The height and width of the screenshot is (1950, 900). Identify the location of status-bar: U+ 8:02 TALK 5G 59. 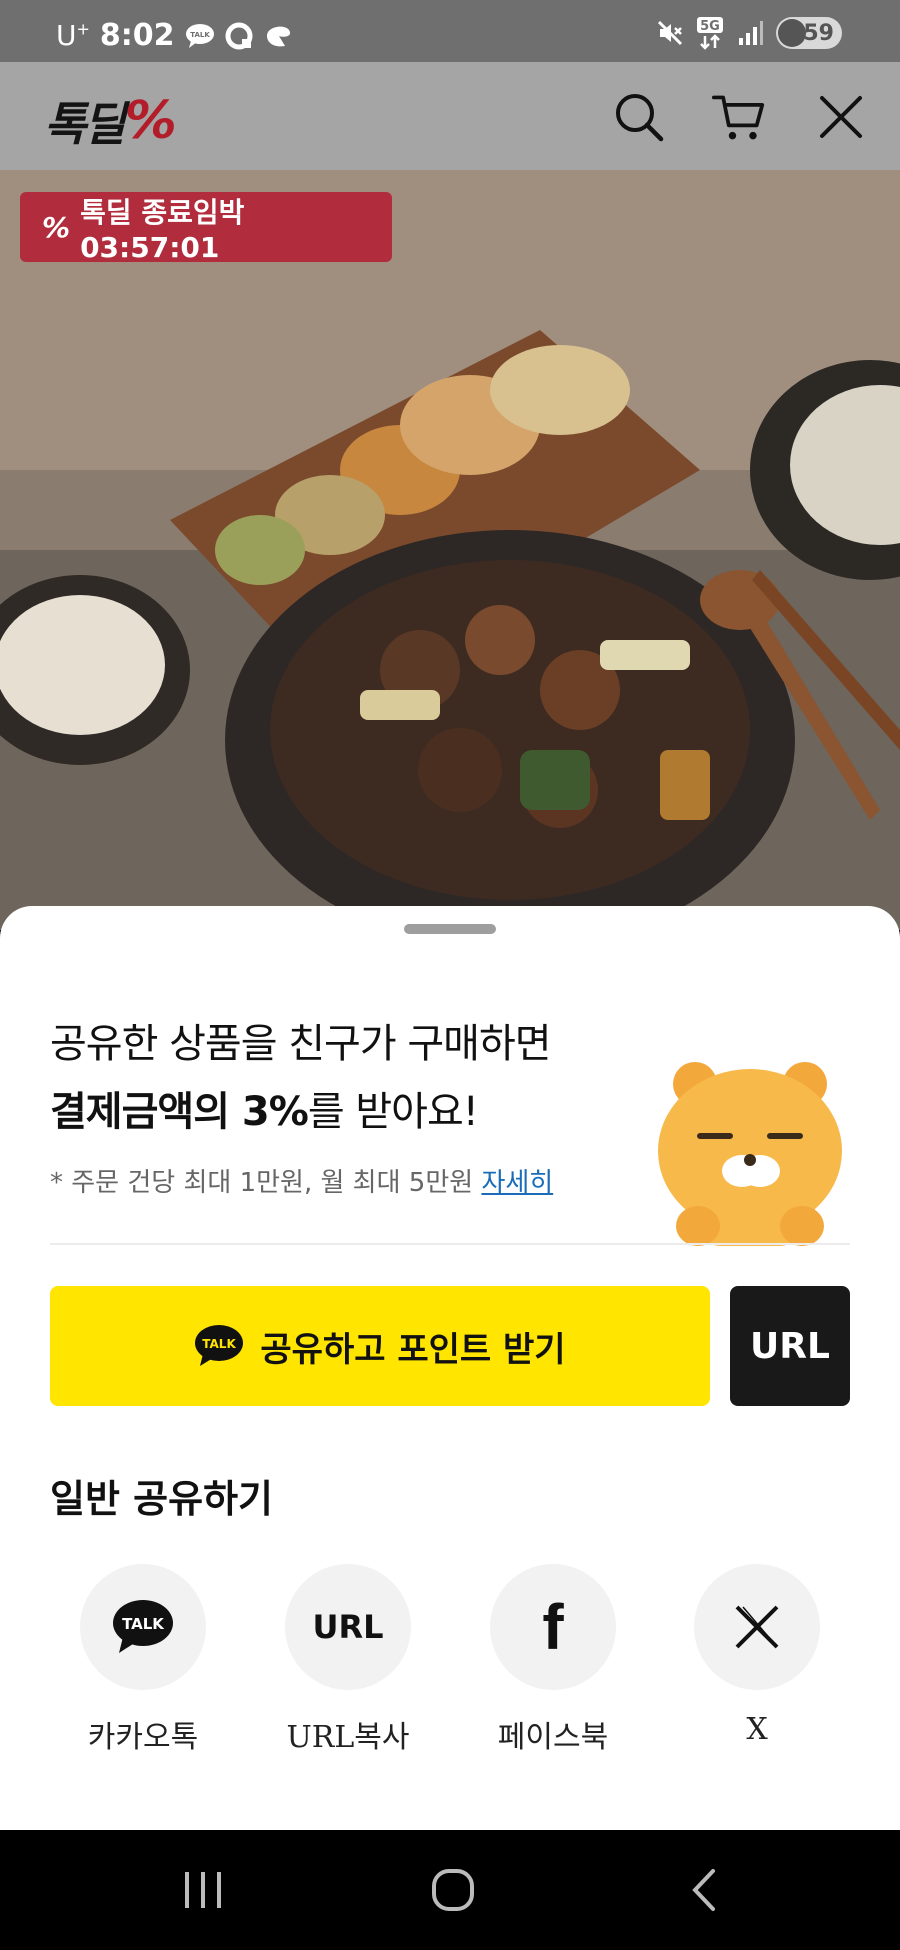
(450, 31).